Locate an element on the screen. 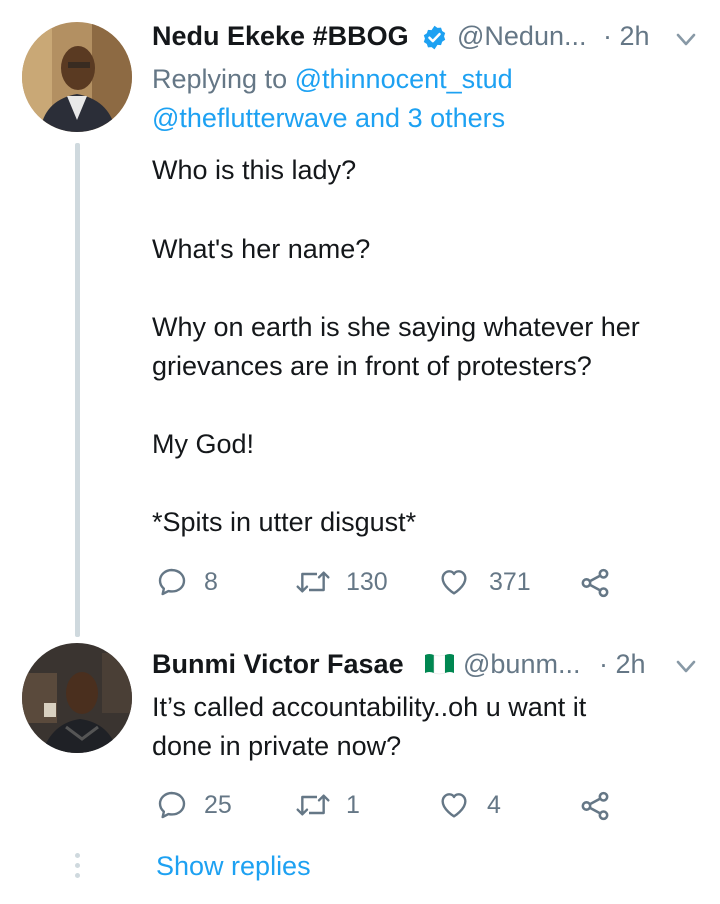 This screenshot has width=720, height=904. reply-button: 25 is located at coordinates (201, 807).